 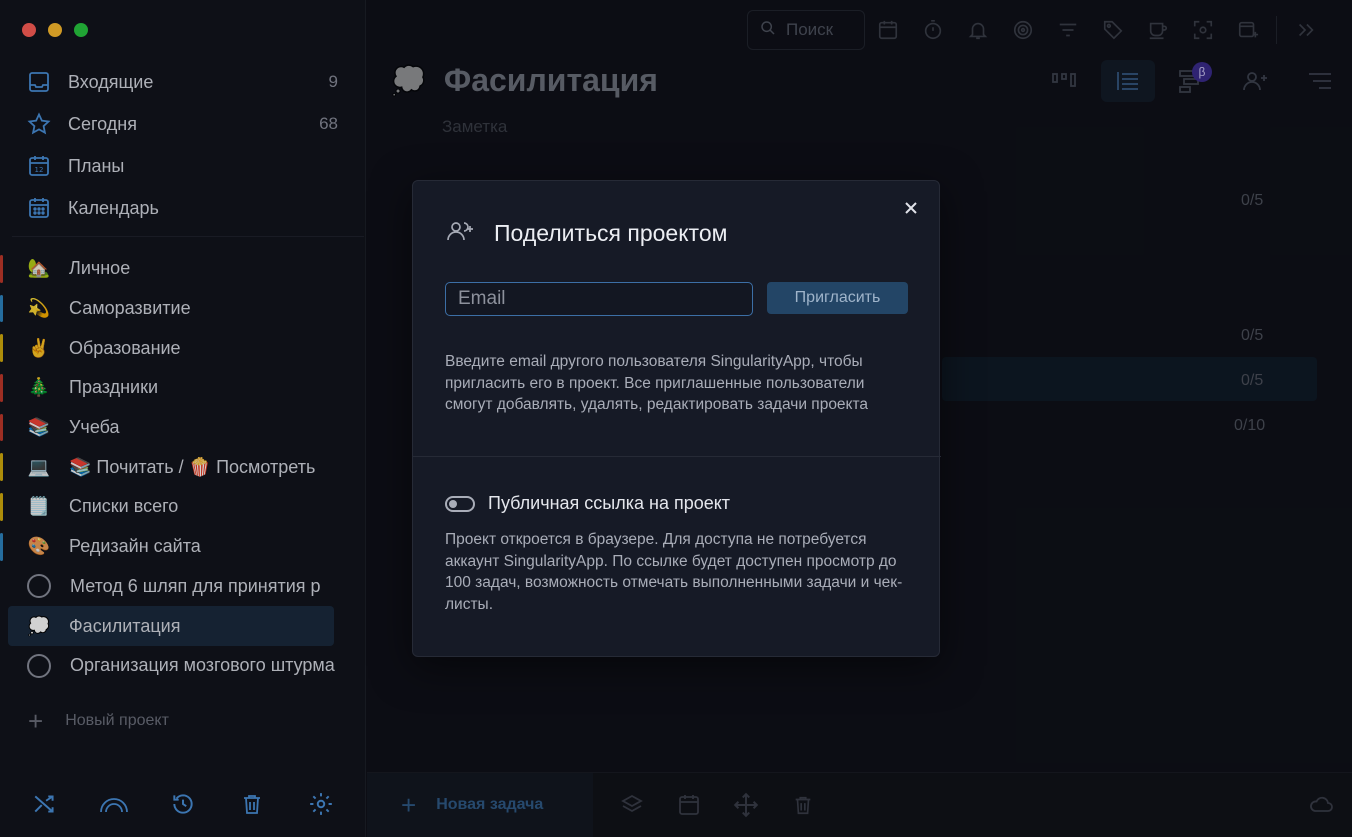 I want to click on dialog-header: Поделиться проектом, so click(x=586, y=233).